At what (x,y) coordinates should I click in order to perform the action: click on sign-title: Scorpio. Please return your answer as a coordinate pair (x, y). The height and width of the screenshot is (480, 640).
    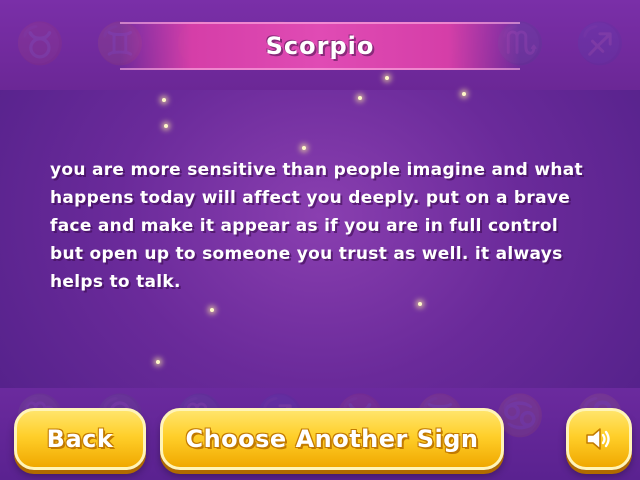
    Looking at the image, I should click on (320, 46).